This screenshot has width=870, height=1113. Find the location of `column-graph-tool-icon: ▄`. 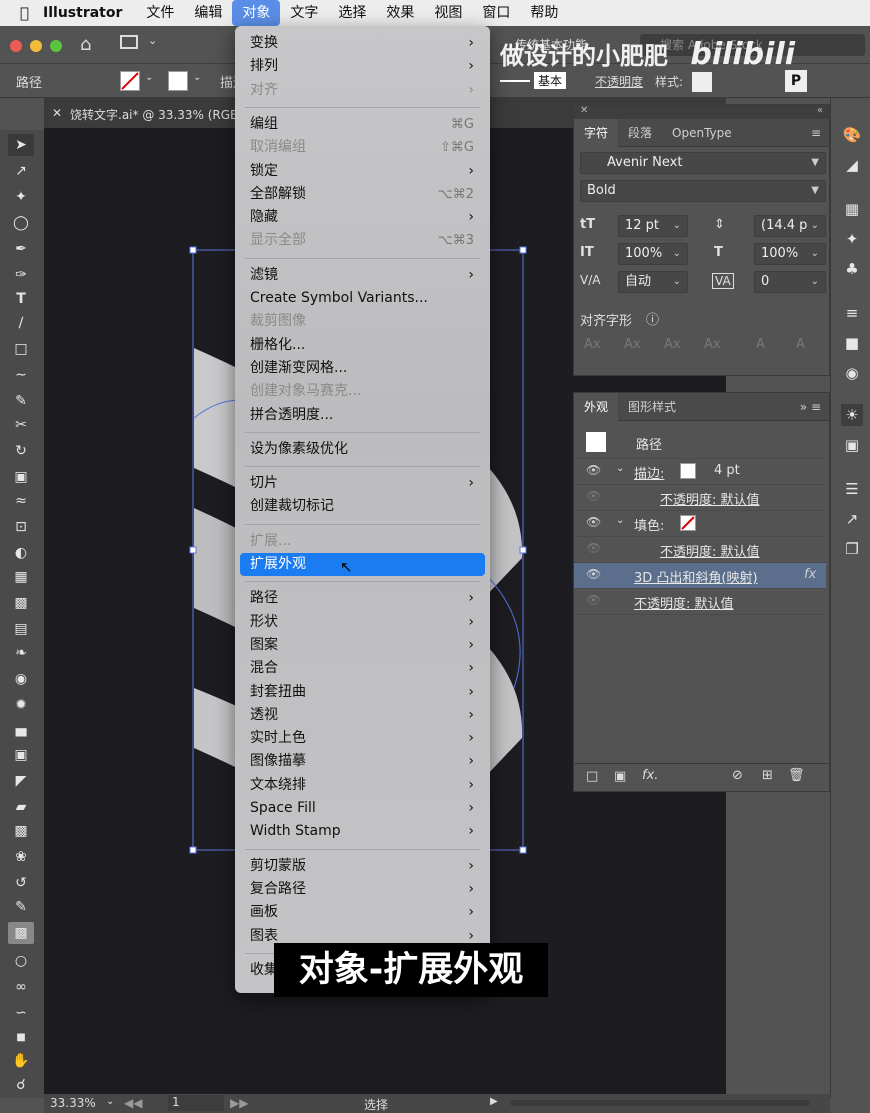

column-graph-tool-icon: ▄ is located at coordinates (21, 729).